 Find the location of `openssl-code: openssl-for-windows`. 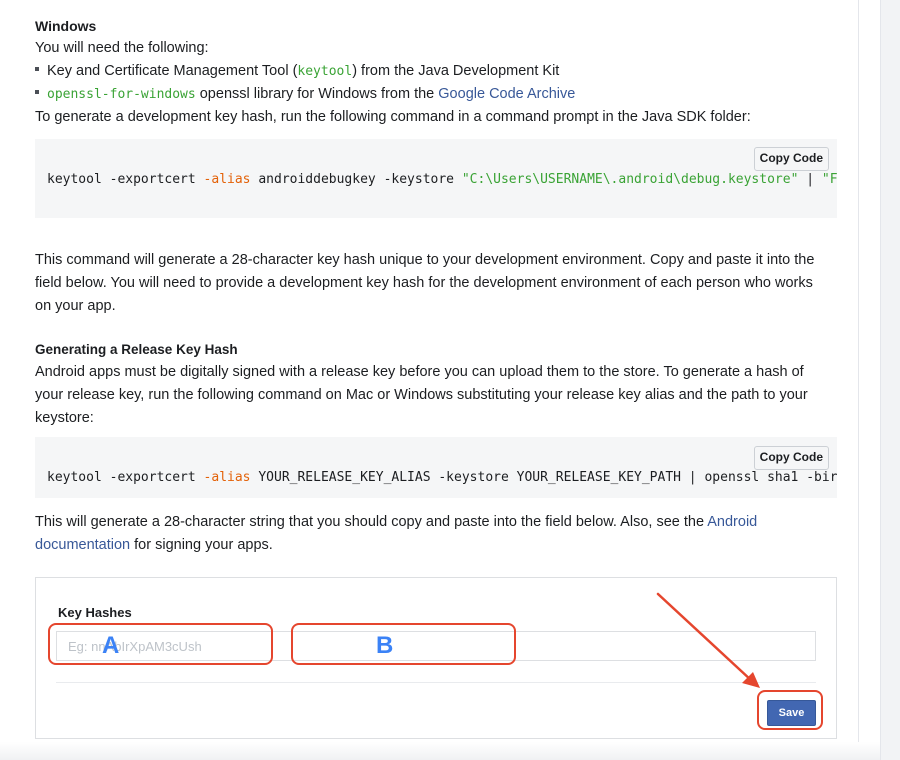

openssl-code: openssl-for-windows is located at coordinates (121, 94).